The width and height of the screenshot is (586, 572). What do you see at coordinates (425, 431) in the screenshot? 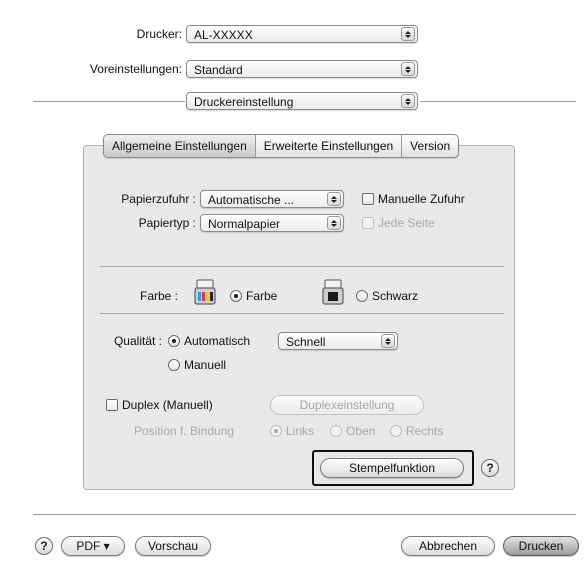
I see `binding-right-label: Rechts` at bounding box center [425, 431].